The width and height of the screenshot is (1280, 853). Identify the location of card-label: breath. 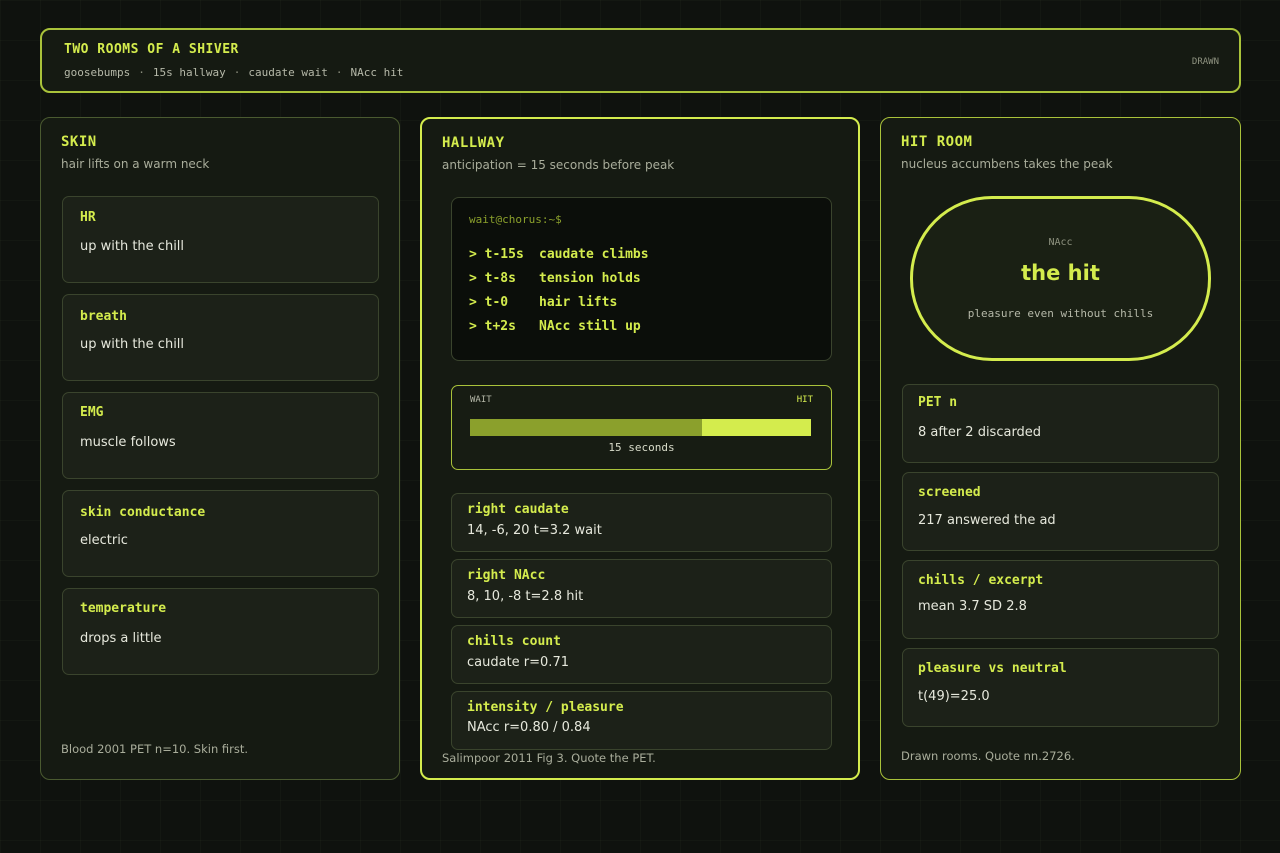
(103, 316).